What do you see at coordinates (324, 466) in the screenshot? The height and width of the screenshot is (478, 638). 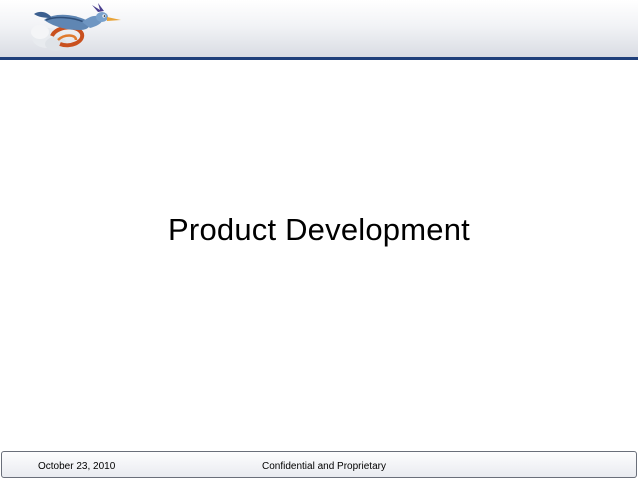 I see `footer-confidential: Confidential and Proprietary` at bounding box center [324, 466].